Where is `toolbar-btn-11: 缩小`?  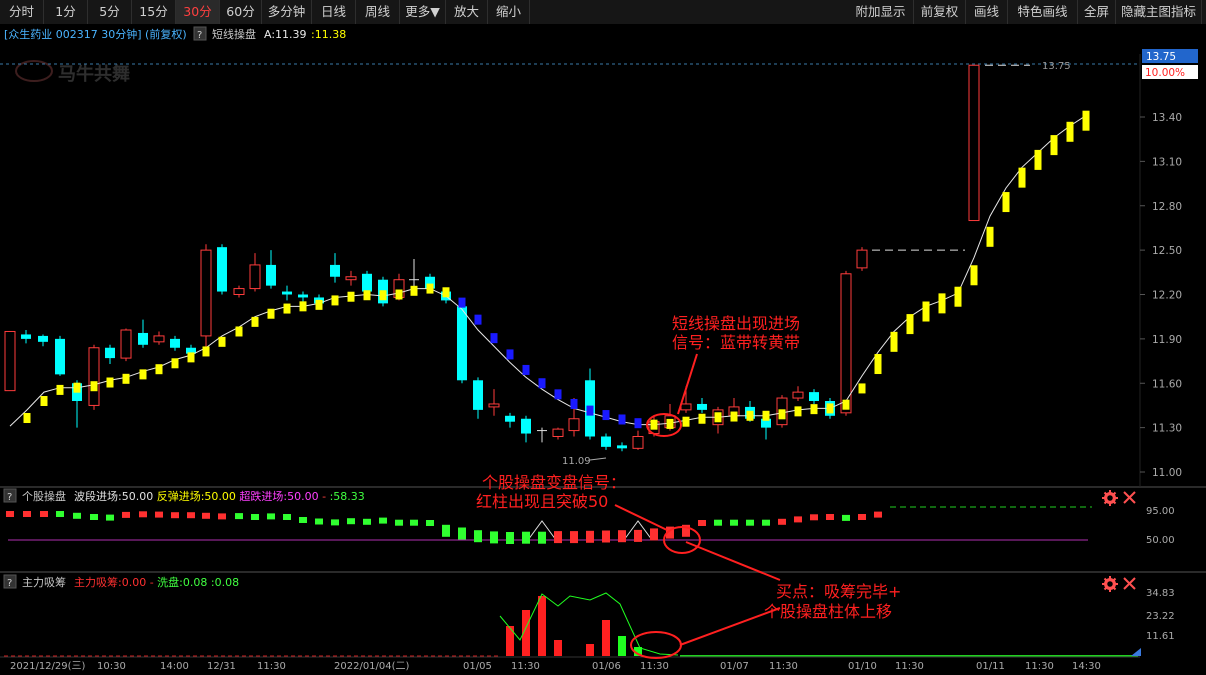
toolbar-btn-11: 缩小 is located at coordinates (509, 12).